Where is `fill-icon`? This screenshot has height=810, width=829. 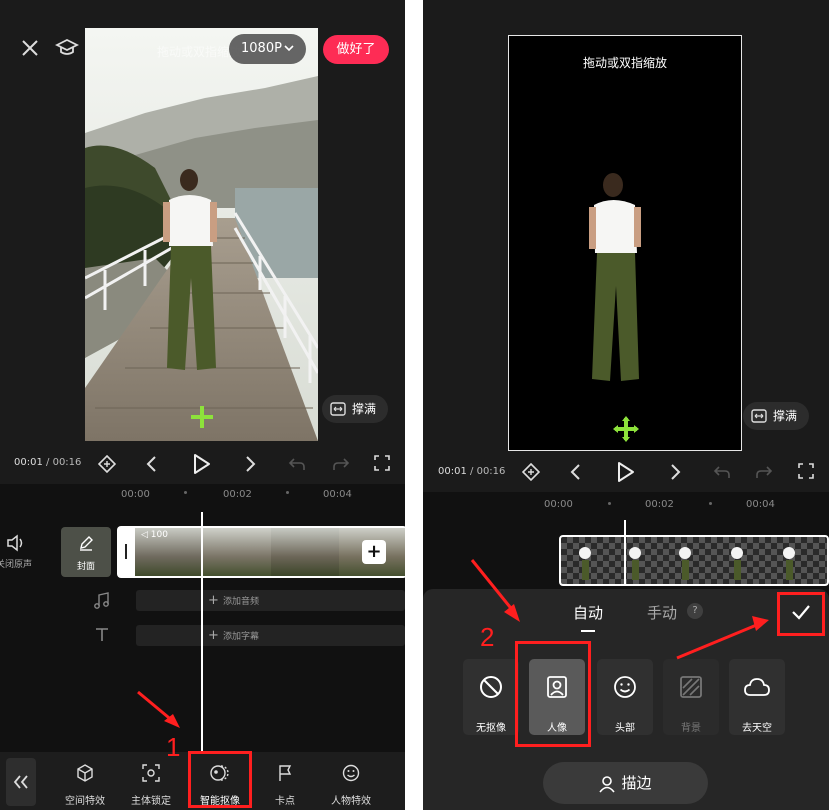
fill-icon is located at coordinates (759, 416).